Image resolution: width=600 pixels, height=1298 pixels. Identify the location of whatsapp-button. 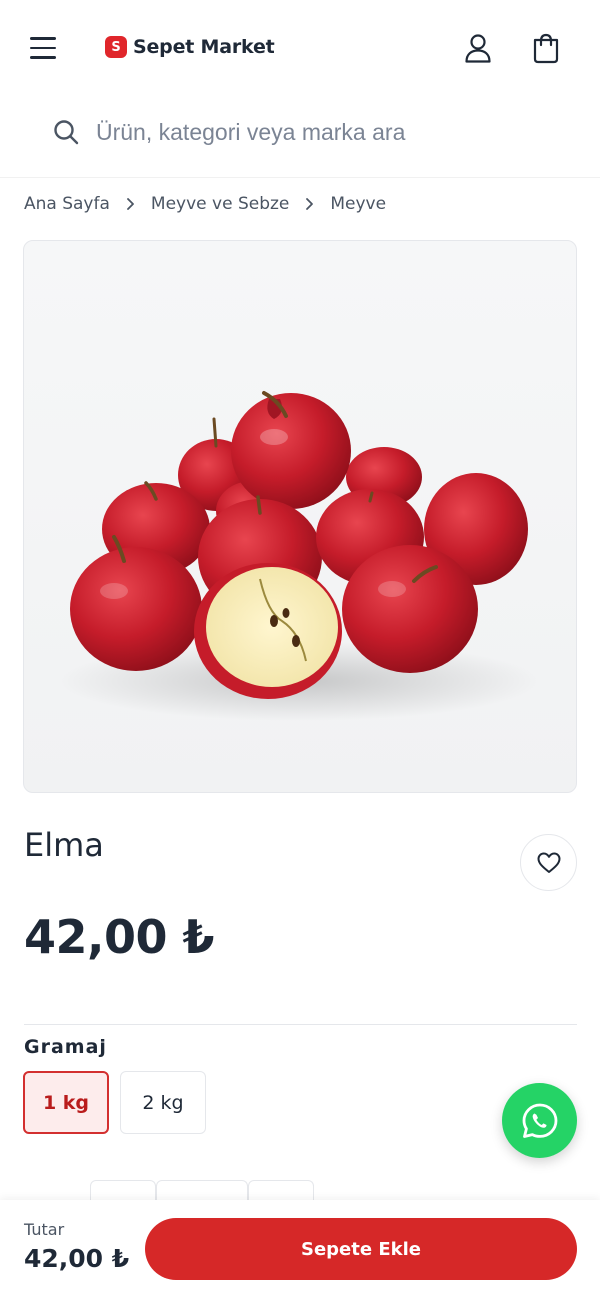
(539, 1120).